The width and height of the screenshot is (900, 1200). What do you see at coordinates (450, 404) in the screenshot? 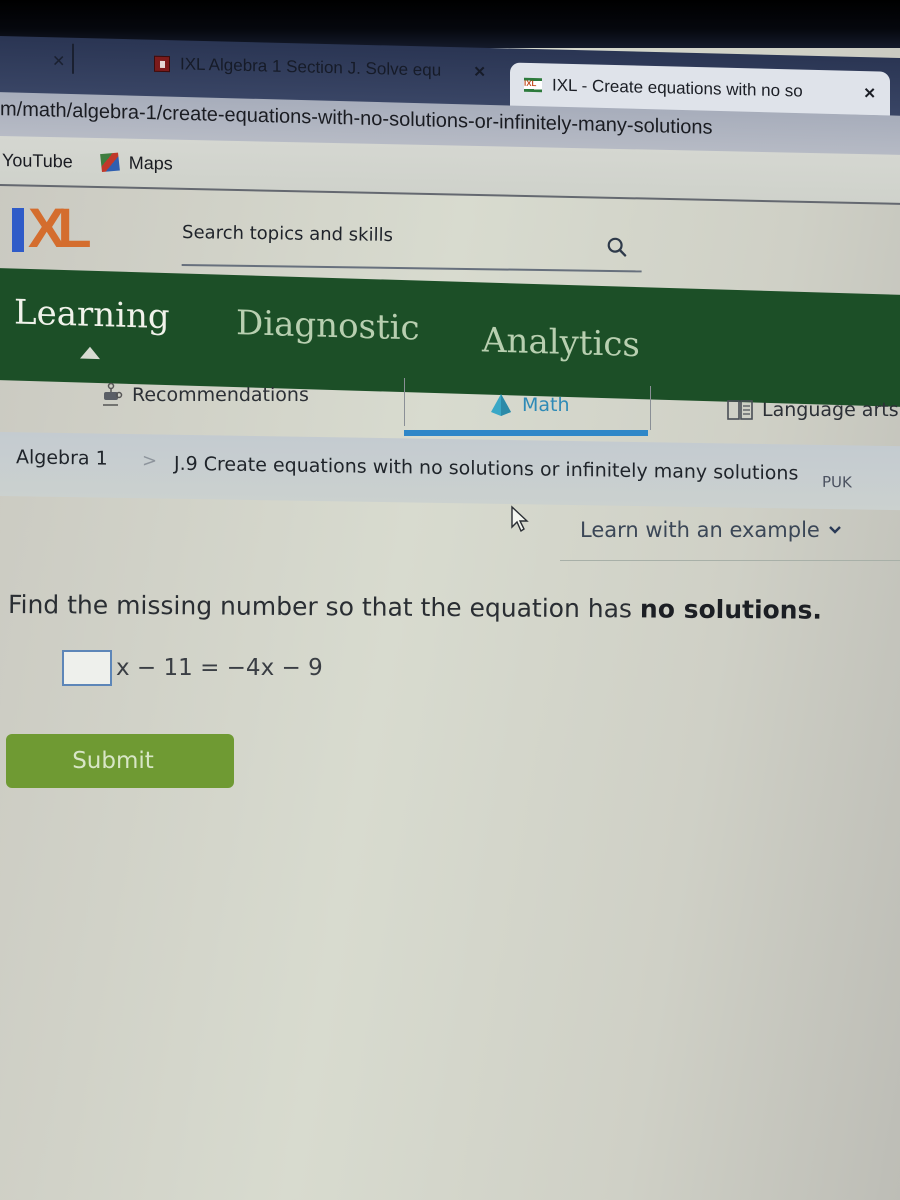
I see `subject-nav: Recommendations Math Language arts` at bounding box center [450, 404].